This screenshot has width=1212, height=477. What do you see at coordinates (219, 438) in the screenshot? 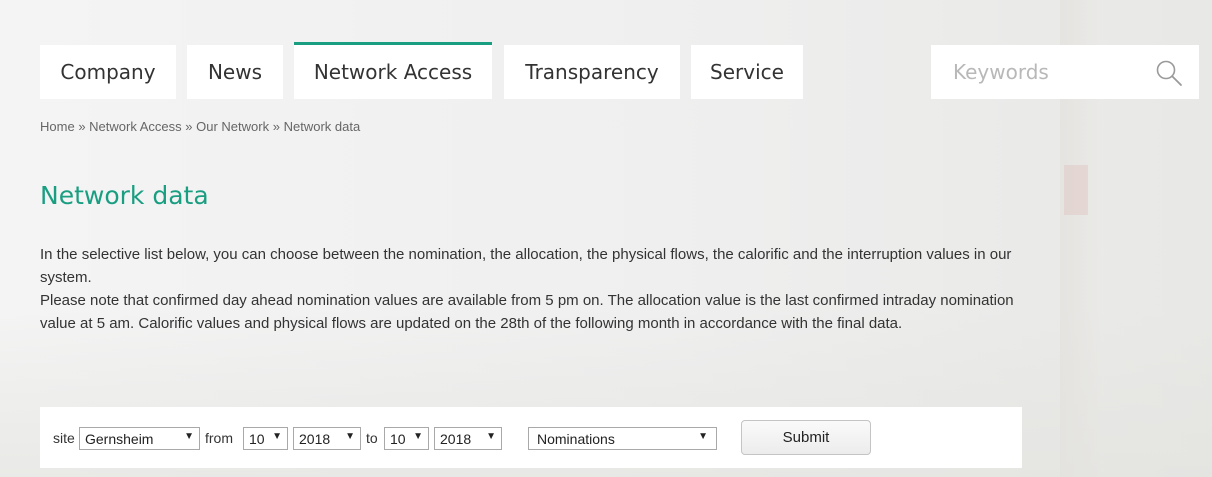
I see `from-label: from` at bounding box center [219, 438].